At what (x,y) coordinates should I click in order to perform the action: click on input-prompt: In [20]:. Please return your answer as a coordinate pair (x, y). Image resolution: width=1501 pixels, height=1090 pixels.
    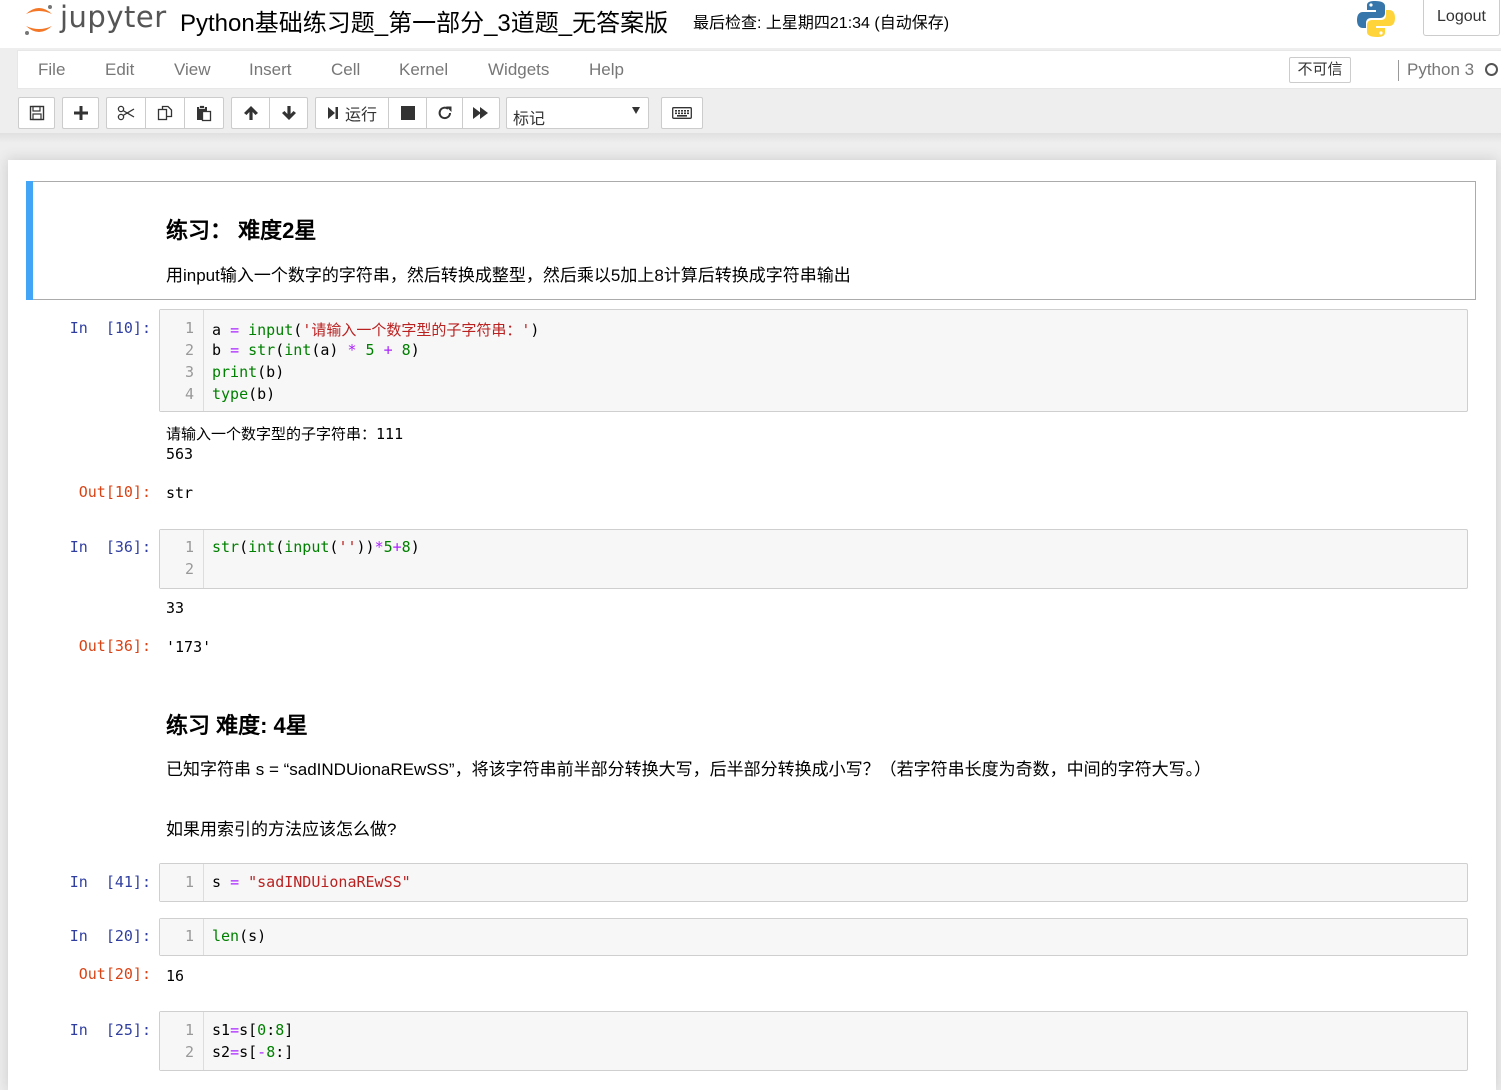
    Looking at the image, I should click on (110, 936).